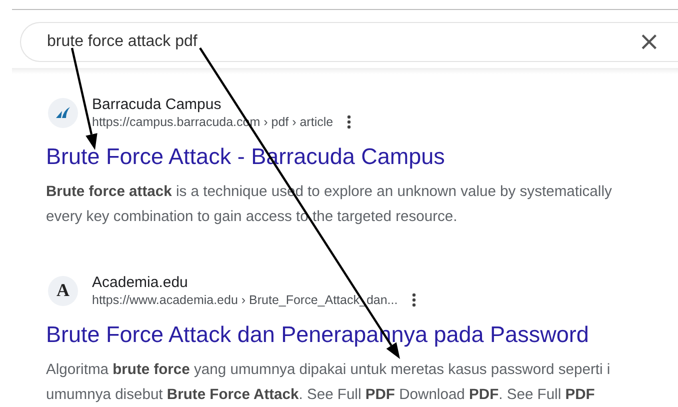  I want to click on site-name: Academia.edu, so click(140, 282).